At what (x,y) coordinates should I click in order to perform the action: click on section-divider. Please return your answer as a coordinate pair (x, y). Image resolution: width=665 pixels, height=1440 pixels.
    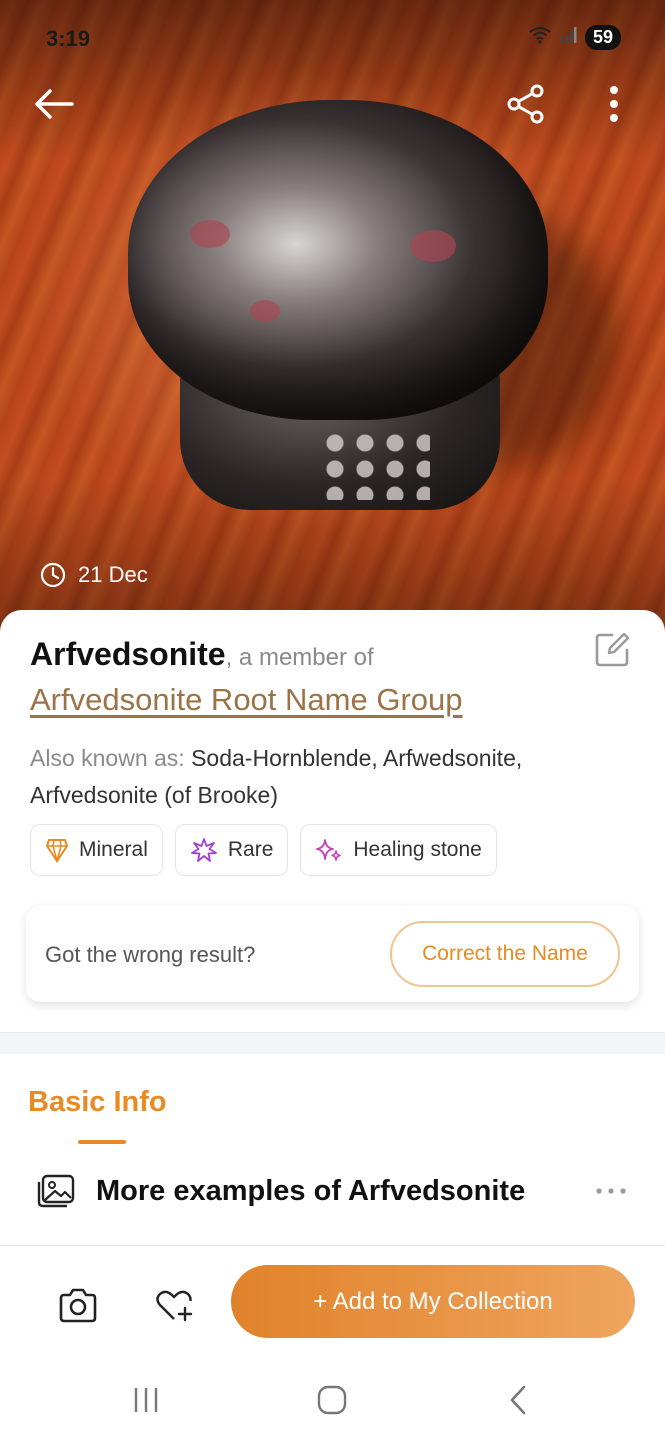
    Looking at the image, I should click on (332, 1043).